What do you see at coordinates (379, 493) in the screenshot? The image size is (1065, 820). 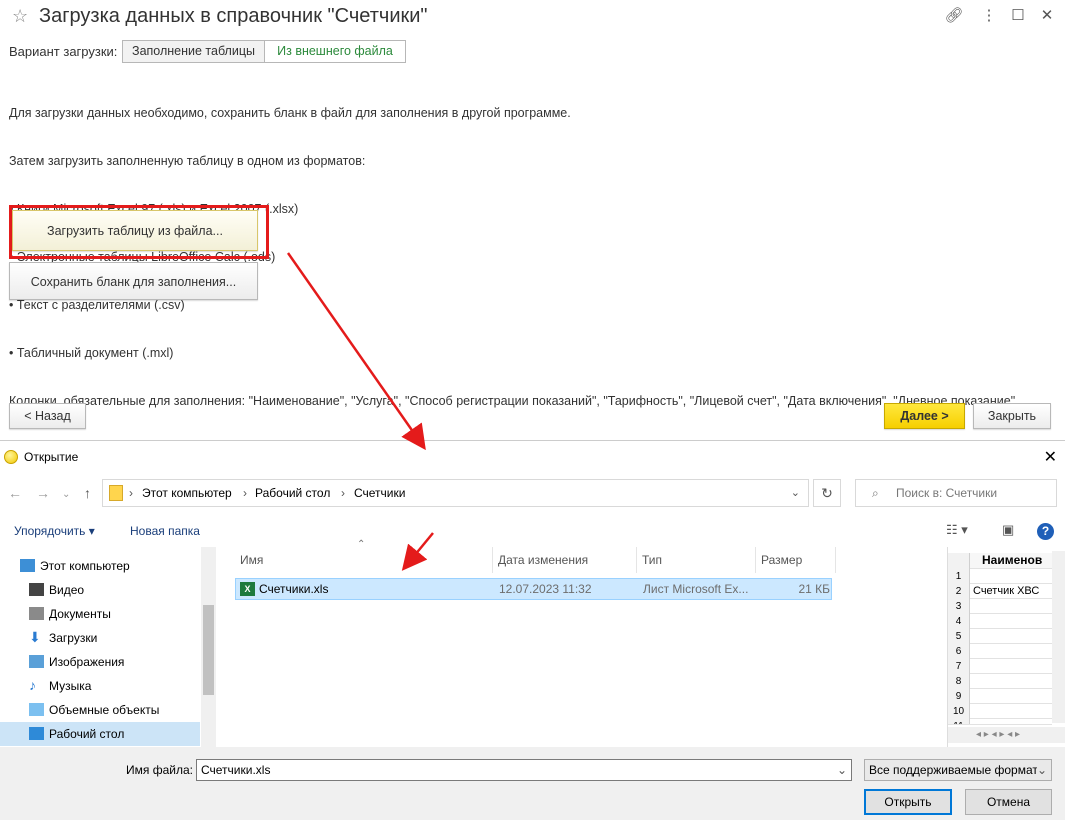 I see `breadcrumb-meters: Счетчики` at bounding box center [379, 493].